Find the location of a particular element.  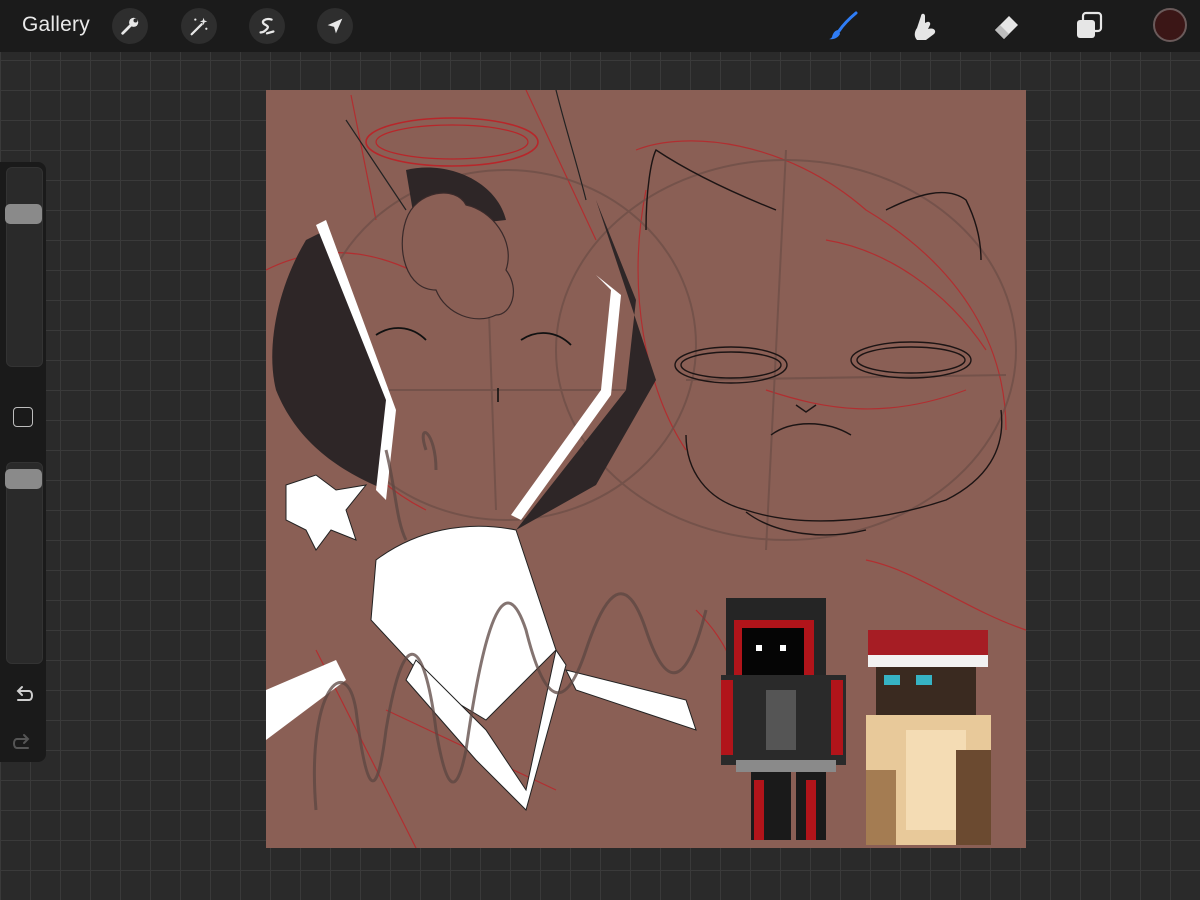

minecraft-skin-pug is located at coordinates (928, 737).